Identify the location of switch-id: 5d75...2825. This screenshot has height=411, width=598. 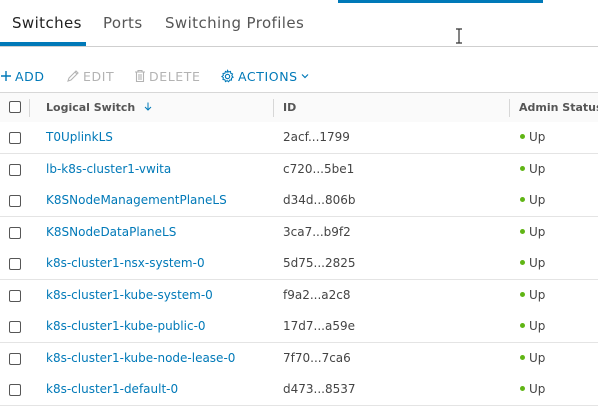
(319, 263).